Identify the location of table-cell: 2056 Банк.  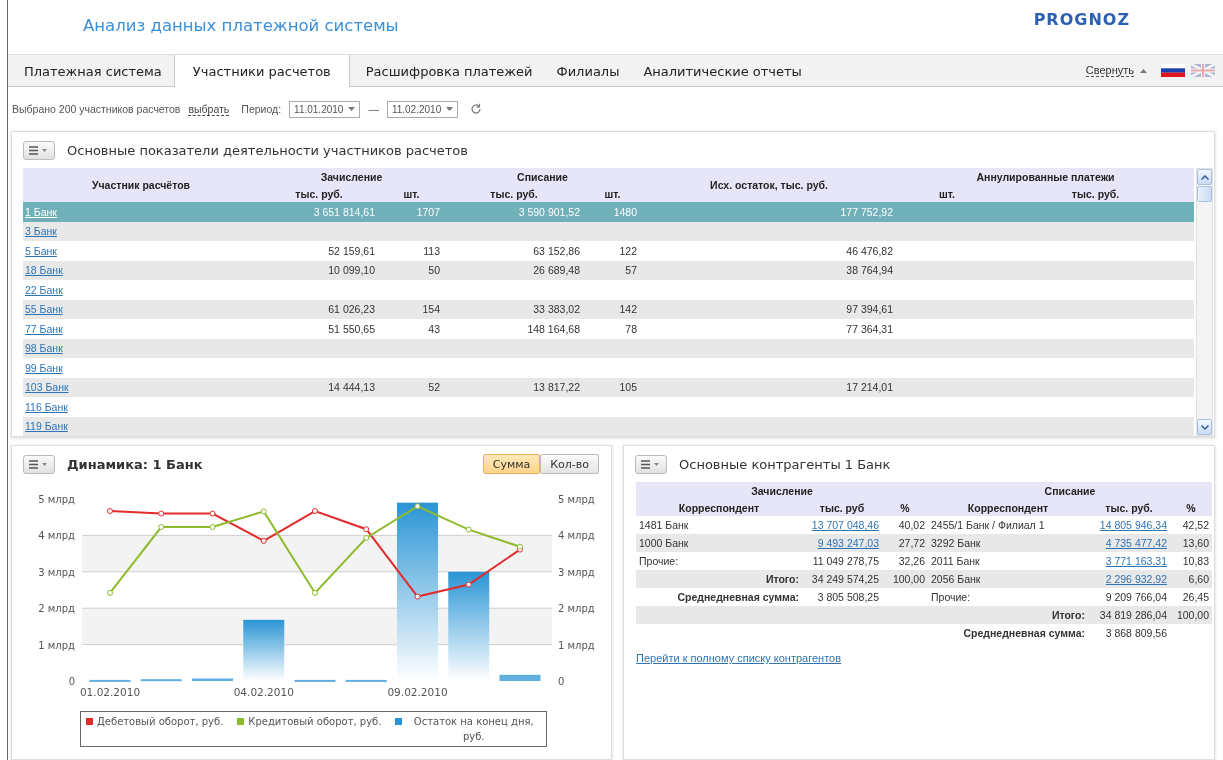
(1008, 579).